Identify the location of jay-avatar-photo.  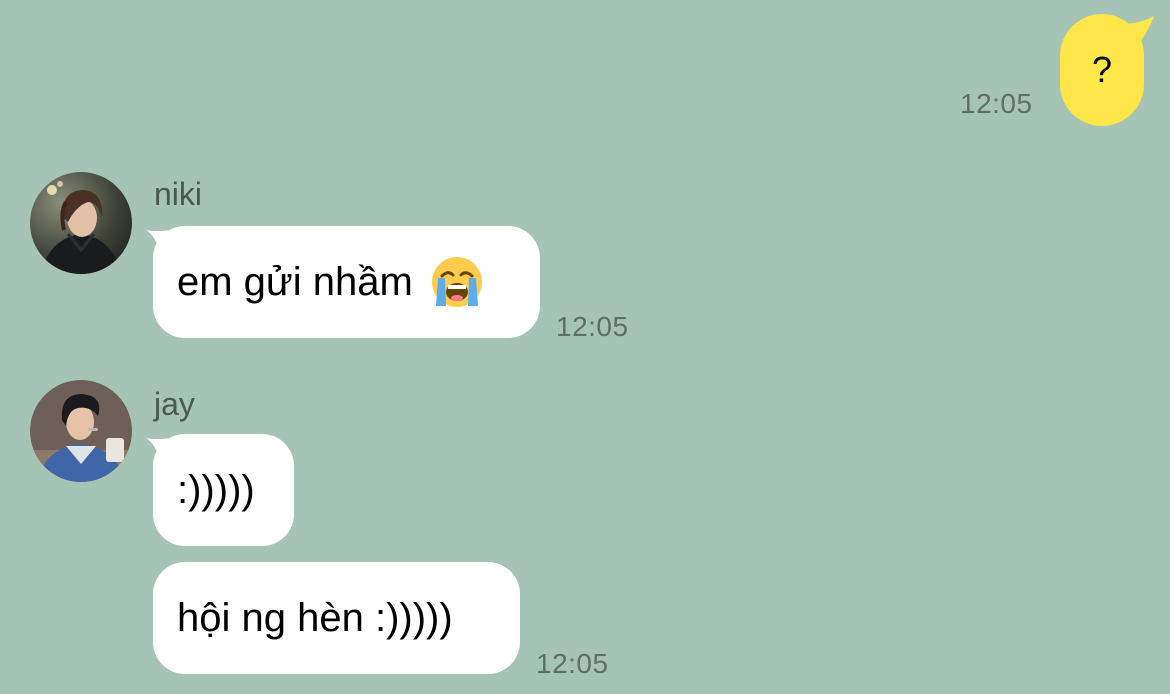
(81, 431).